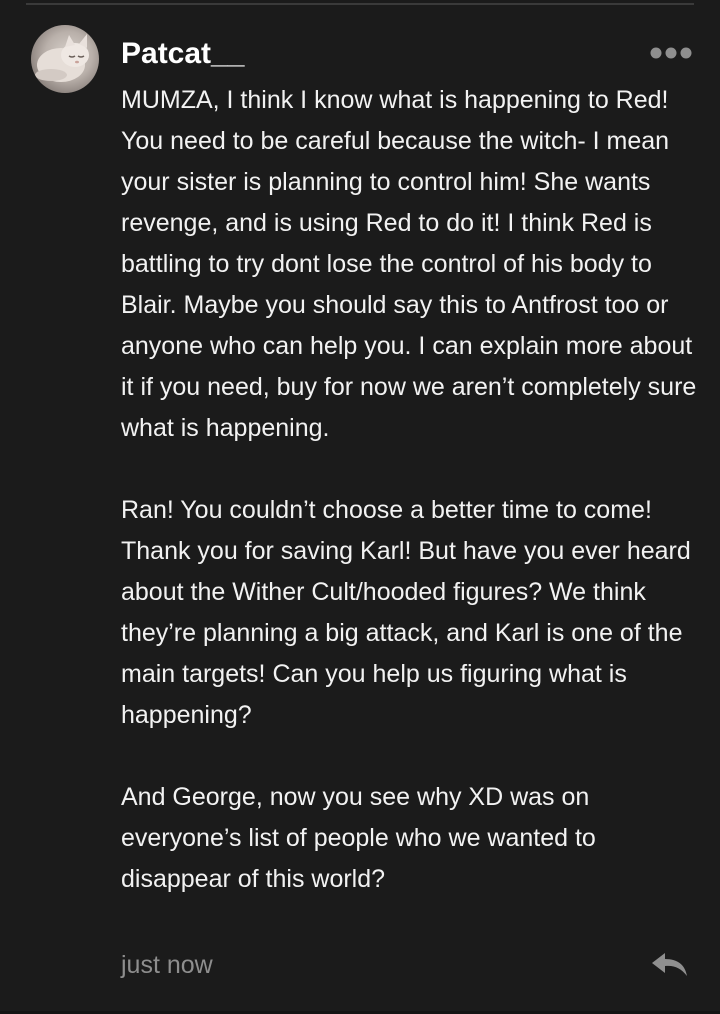 This screenshot has width=720, height=1014. Describe the element at coordinates (670, 964) in the screenshot. I see `reply-icon` at that location.